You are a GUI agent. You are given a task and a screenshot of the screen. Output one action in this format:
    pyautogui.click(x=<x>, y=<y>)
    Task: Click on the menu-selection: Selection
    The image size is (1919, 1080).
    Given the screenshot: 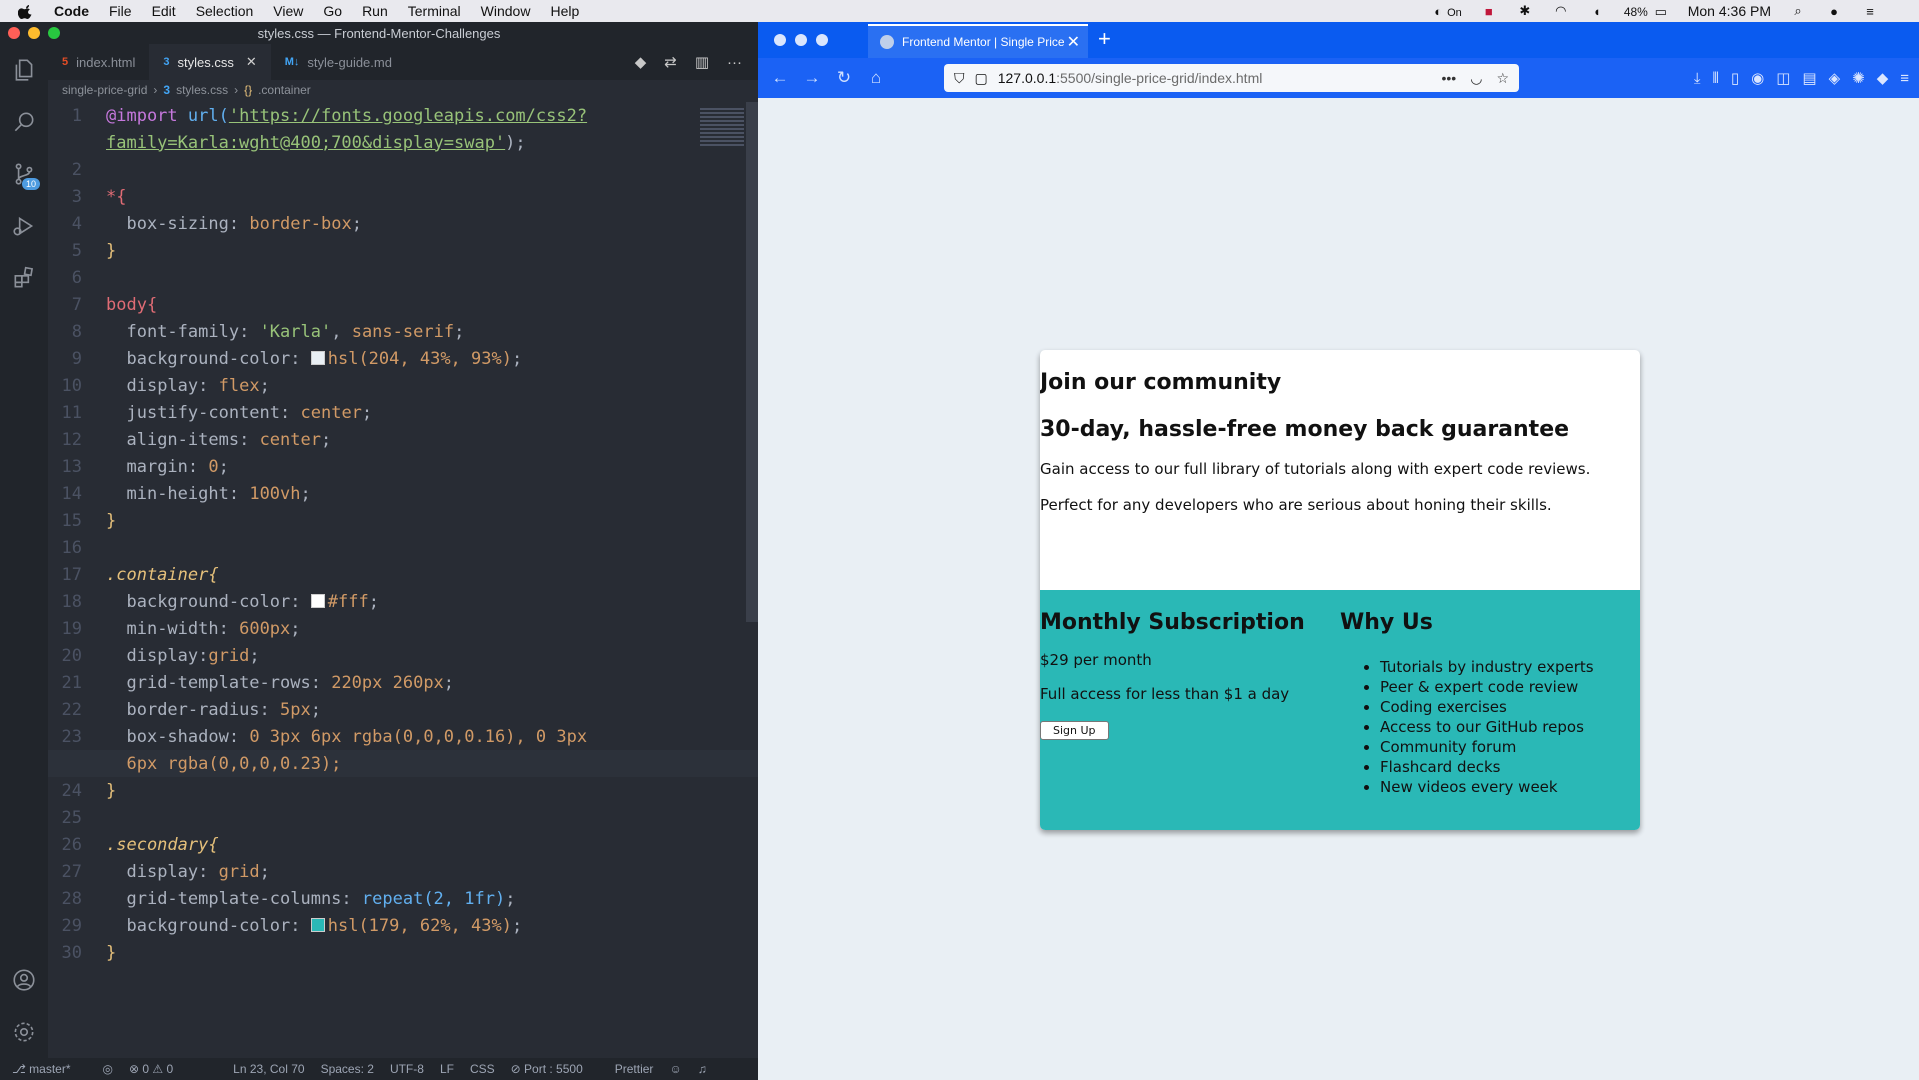 What is the action you would take?
    pyautogui.click(x=225, y=11)
    